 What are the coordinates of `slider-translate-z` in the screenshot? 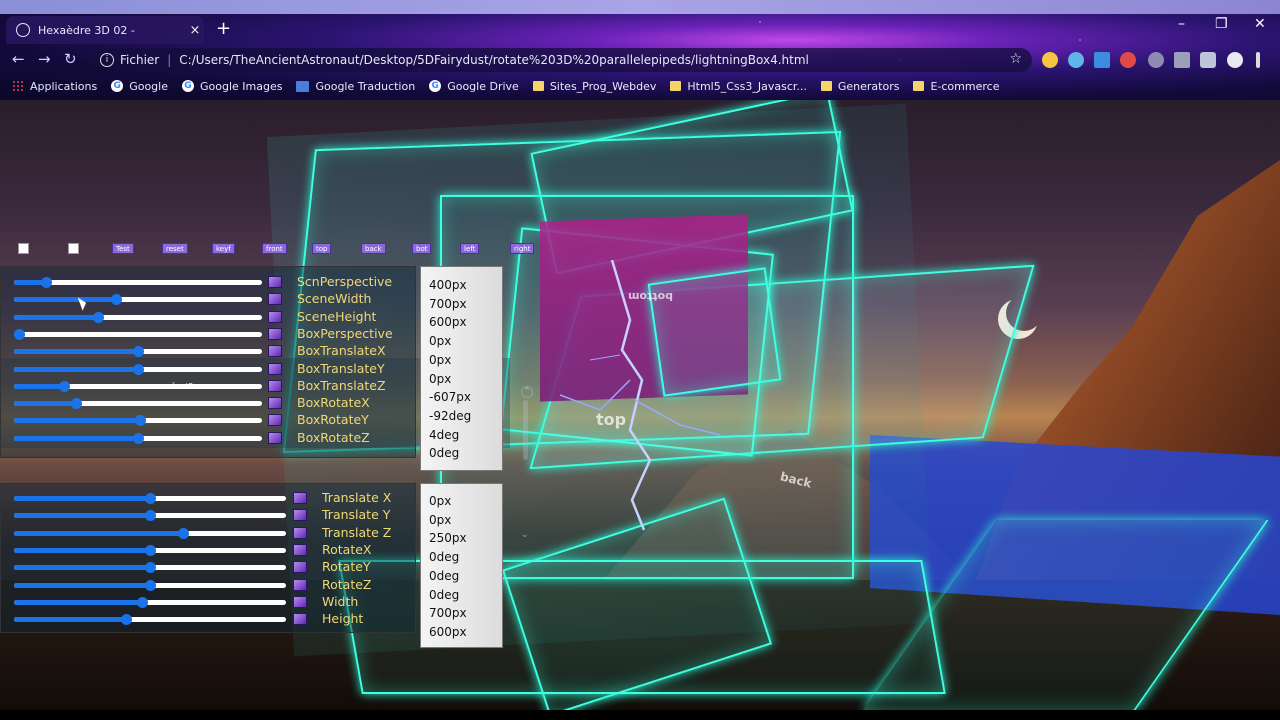 It's located at (150, 533).